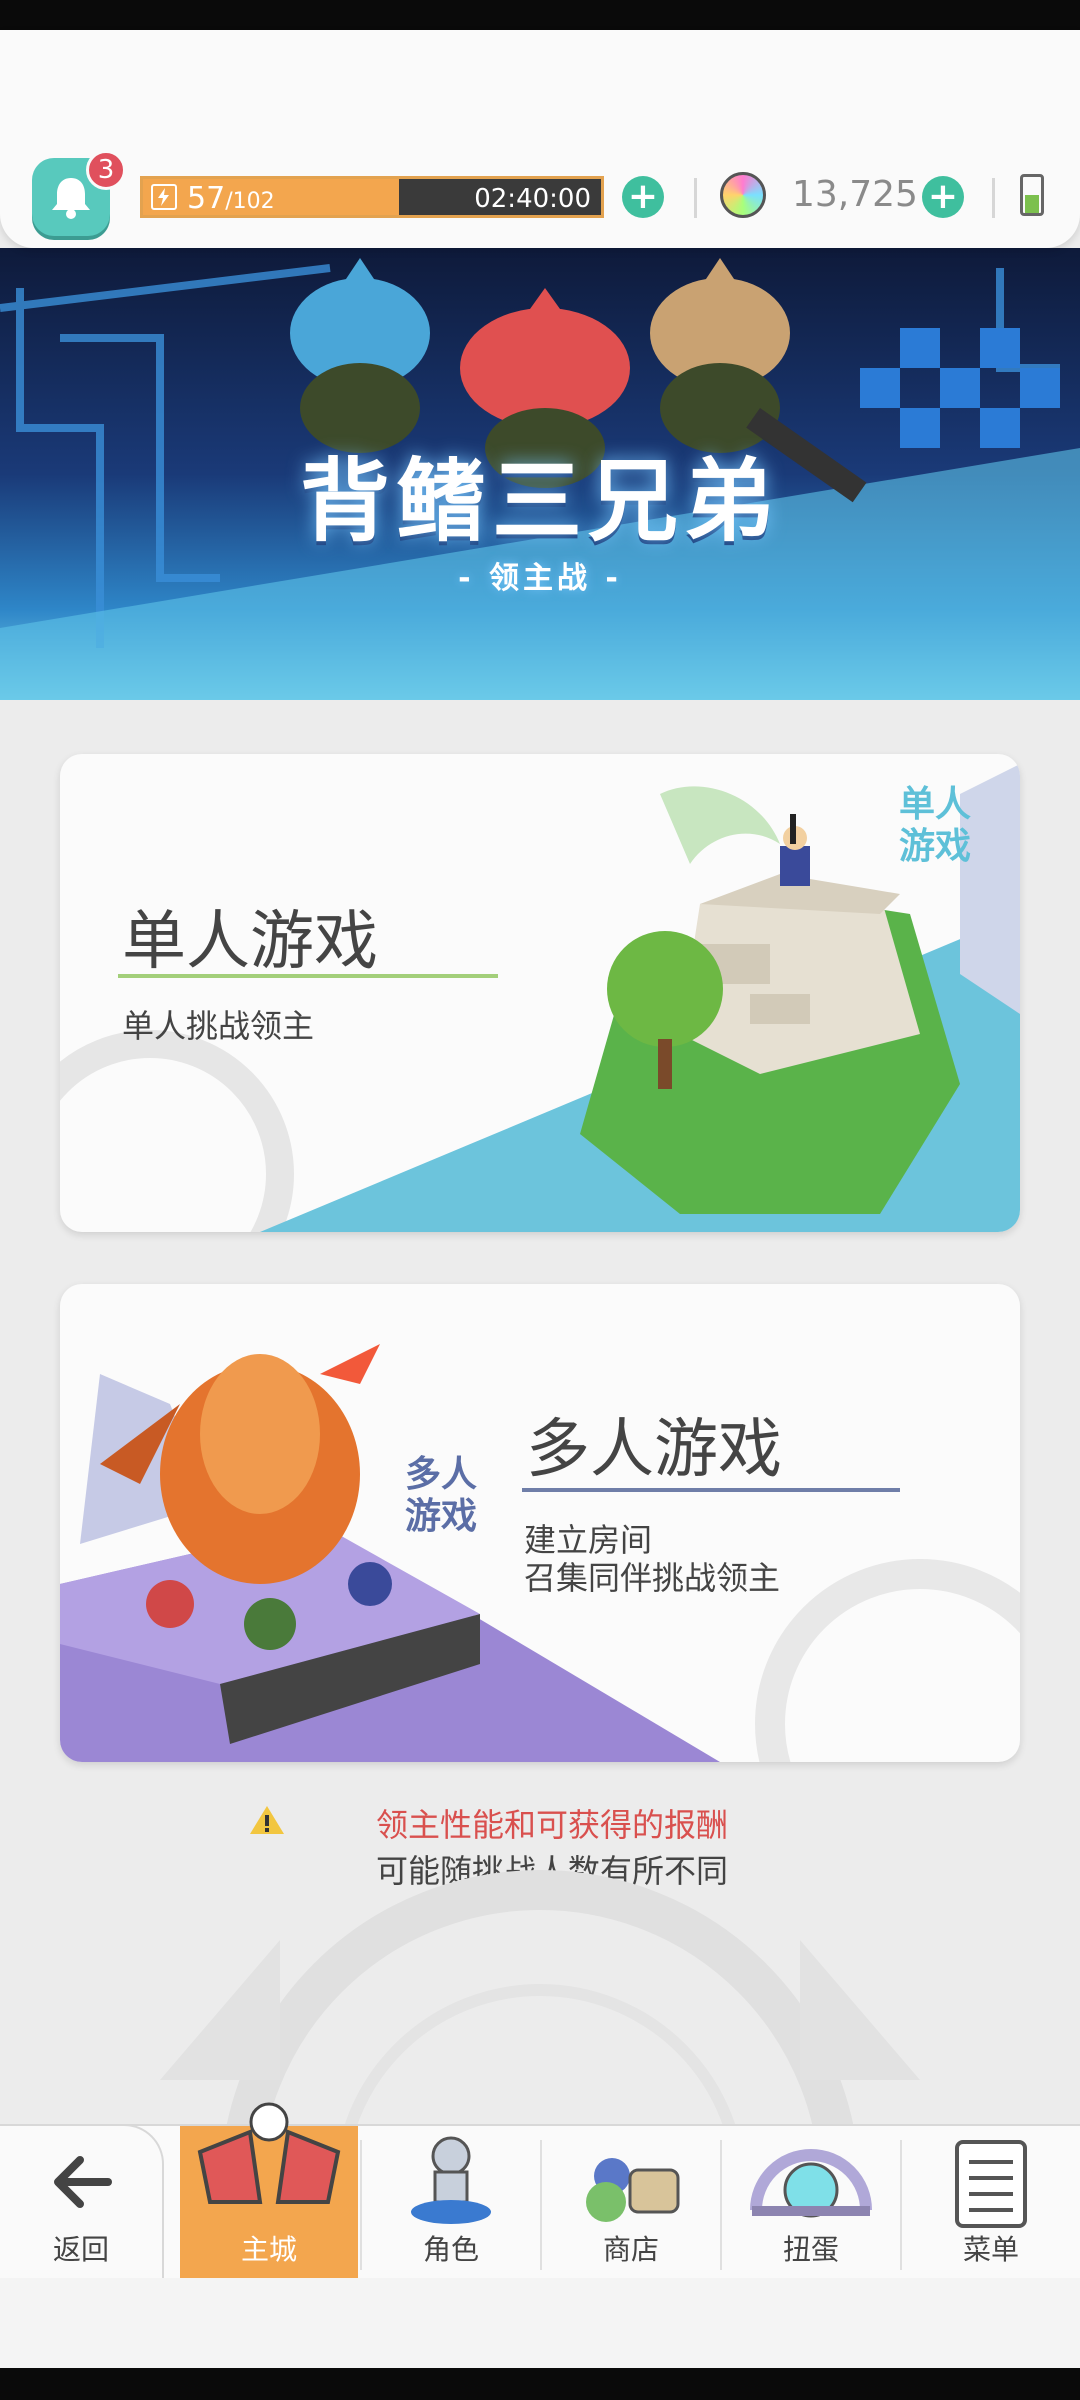 This screenshot has width=1080, height=2400. I want to click on energy-bar: 57/102 02:40:00, so click(372, 197).